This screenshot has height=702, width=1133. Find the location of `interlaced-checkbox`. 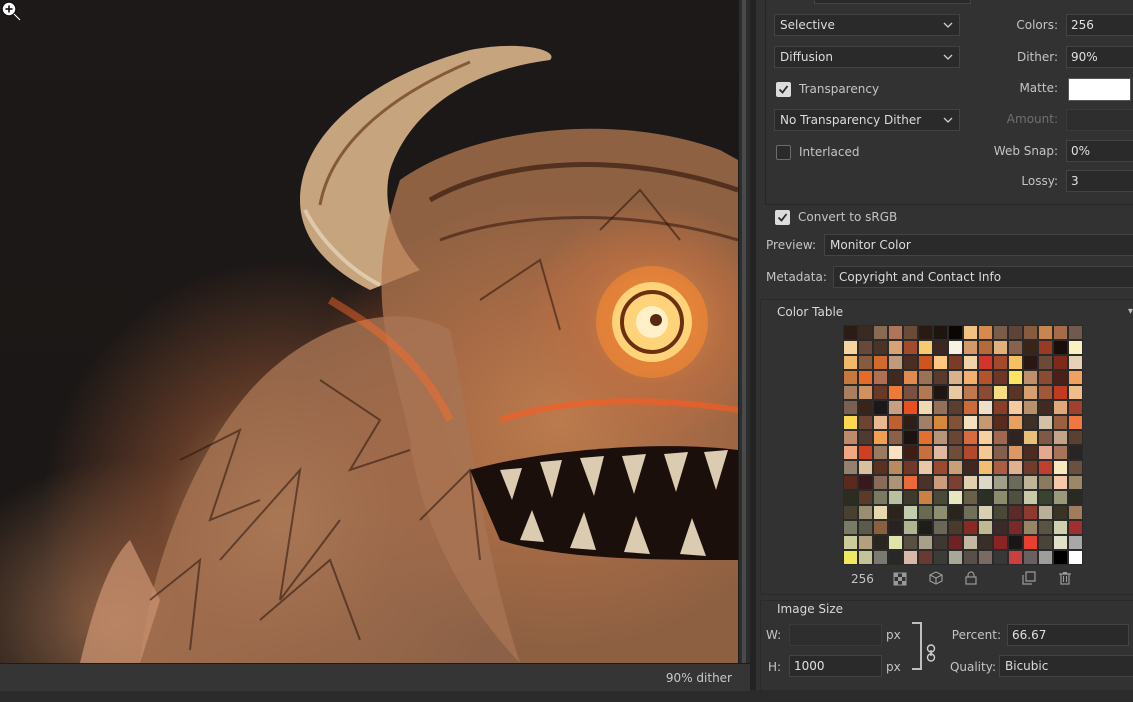

interlaced-checkbox is located at coordinates (783, 152).